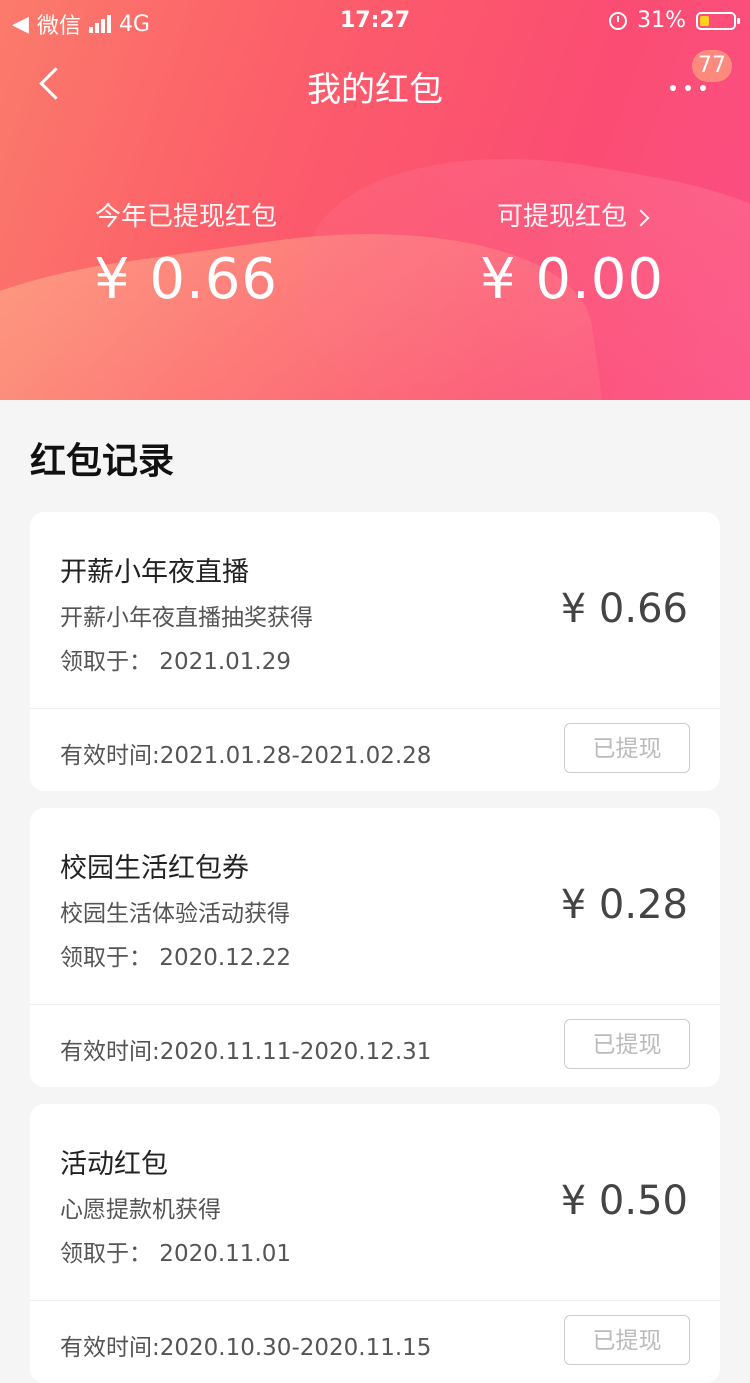 The height and width of the screenshot is (1383, 750). What do you see at coordinates (140, 1210) in the screenshot?
I see `record-desc: 心愿提款机获得` at bounding box center [140, 1210].